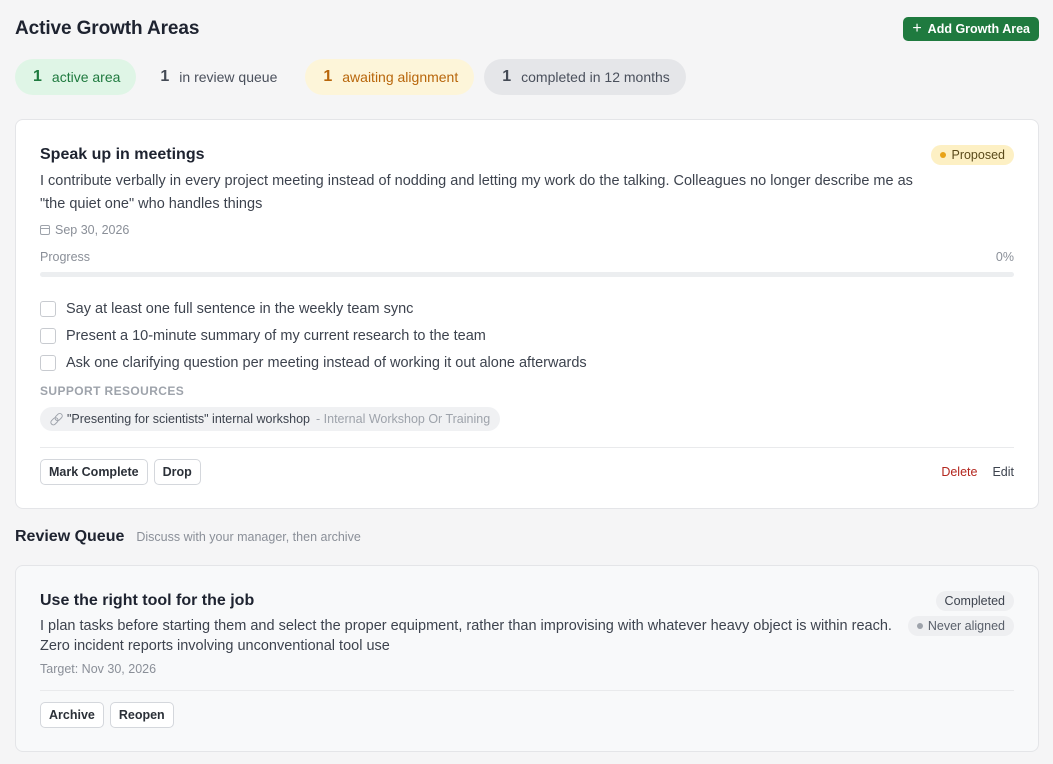 This screenshot has width=1053, height=764. I want to click on delete-link: Delete, so click(959, 472).